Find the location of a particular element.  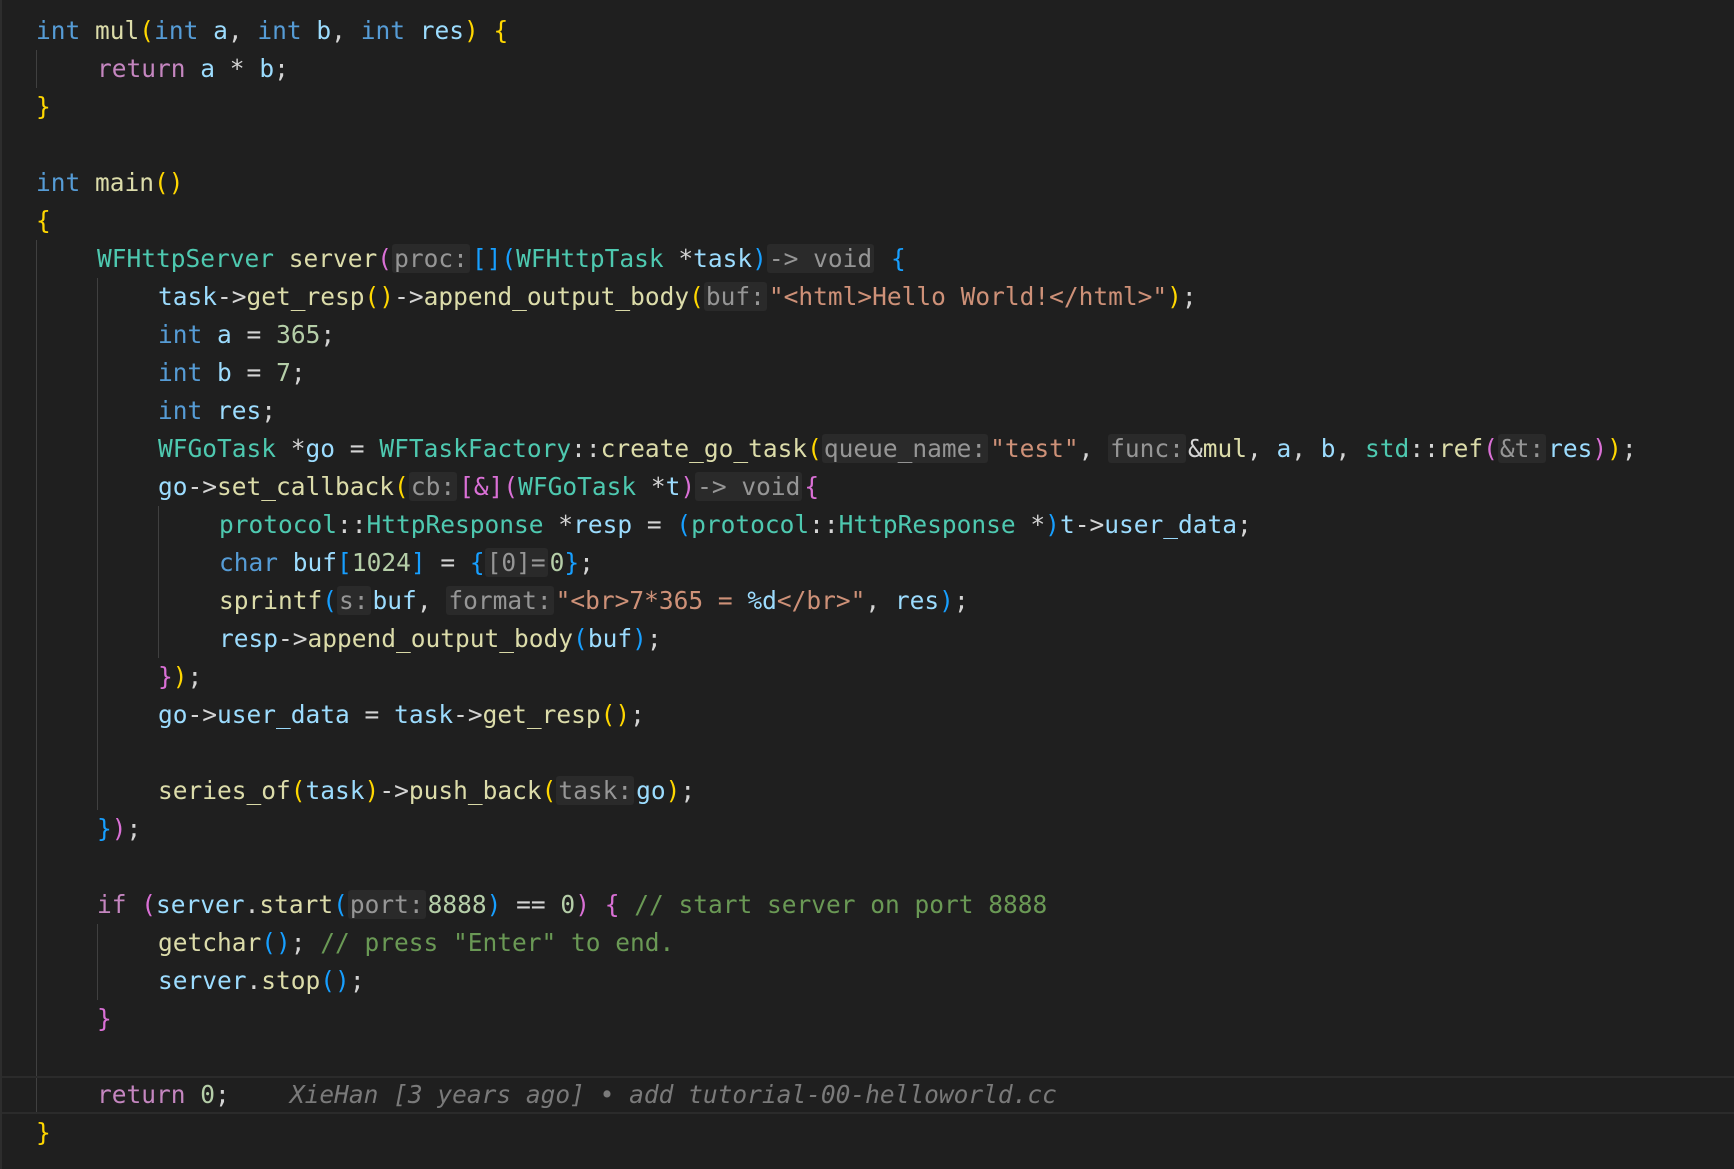

code-token: } is located at coordinates (43, 1132).